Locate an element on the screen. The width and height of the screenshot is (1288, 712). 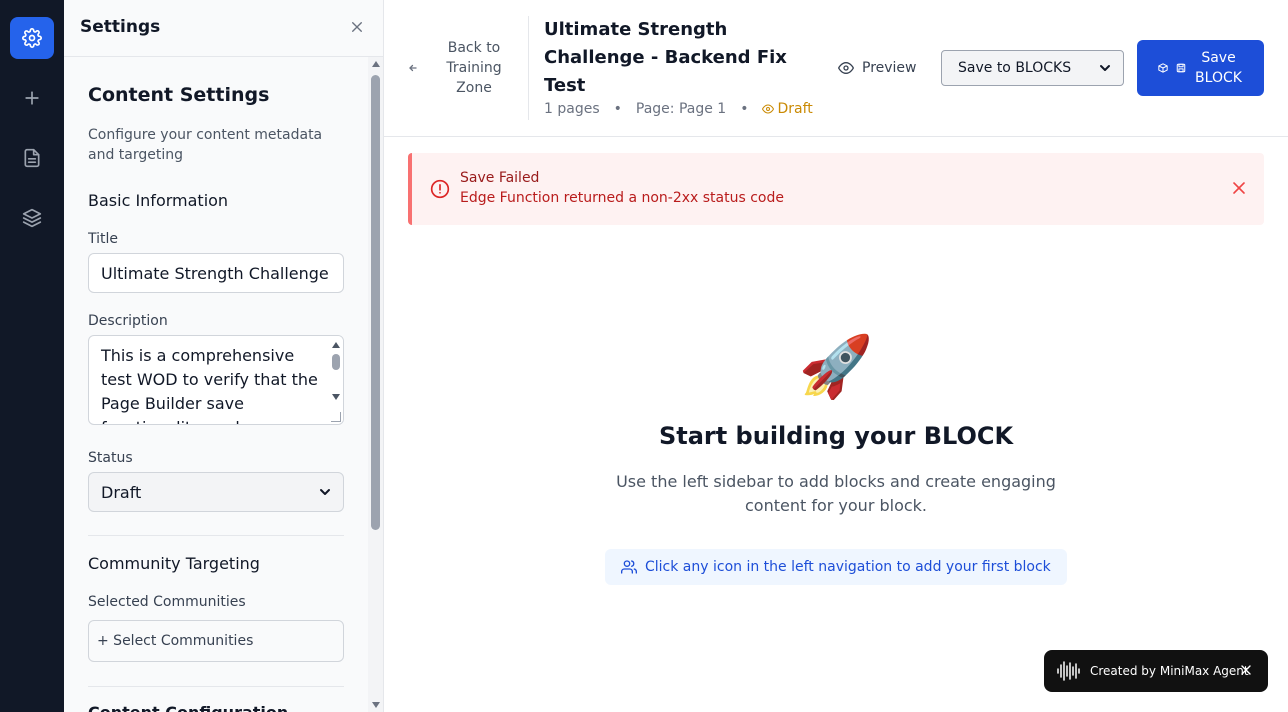
save-icon is located at coordinates (1180, 68).